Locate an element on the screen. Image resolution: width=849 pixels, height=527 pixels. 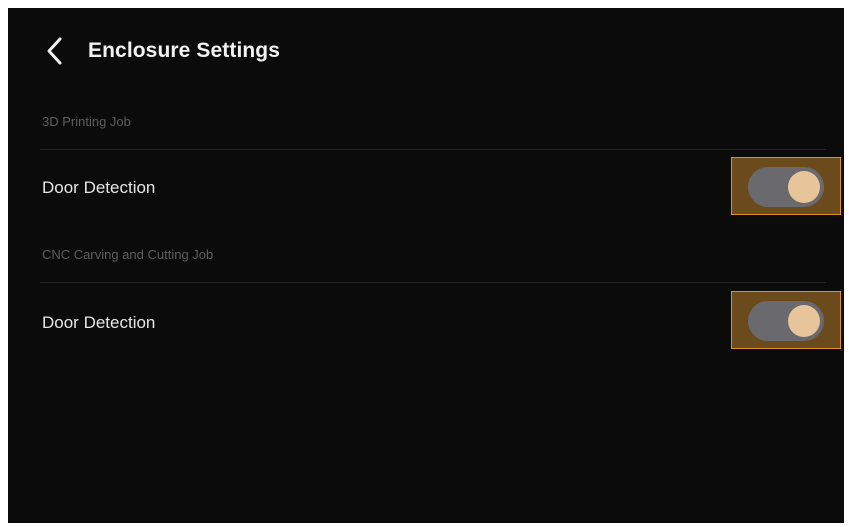
page-title: Enclosure Settings is located at coordinates (184, 50).